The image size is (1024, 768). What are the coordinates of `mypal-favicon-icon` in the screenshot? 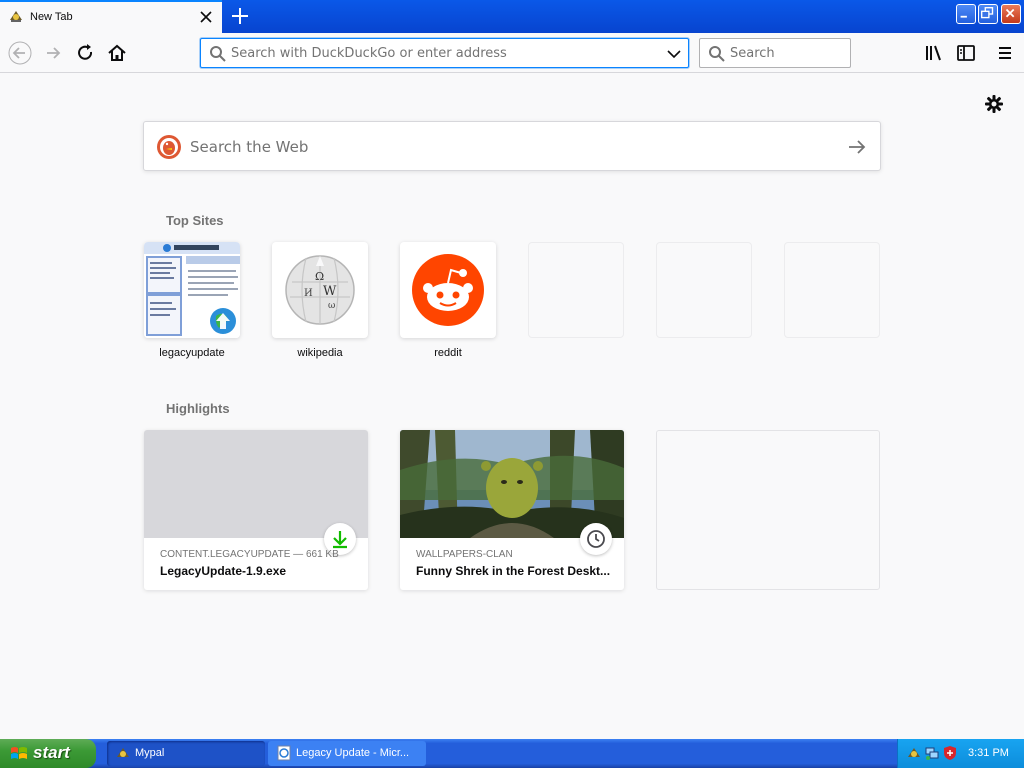 It's located at (16, 16).